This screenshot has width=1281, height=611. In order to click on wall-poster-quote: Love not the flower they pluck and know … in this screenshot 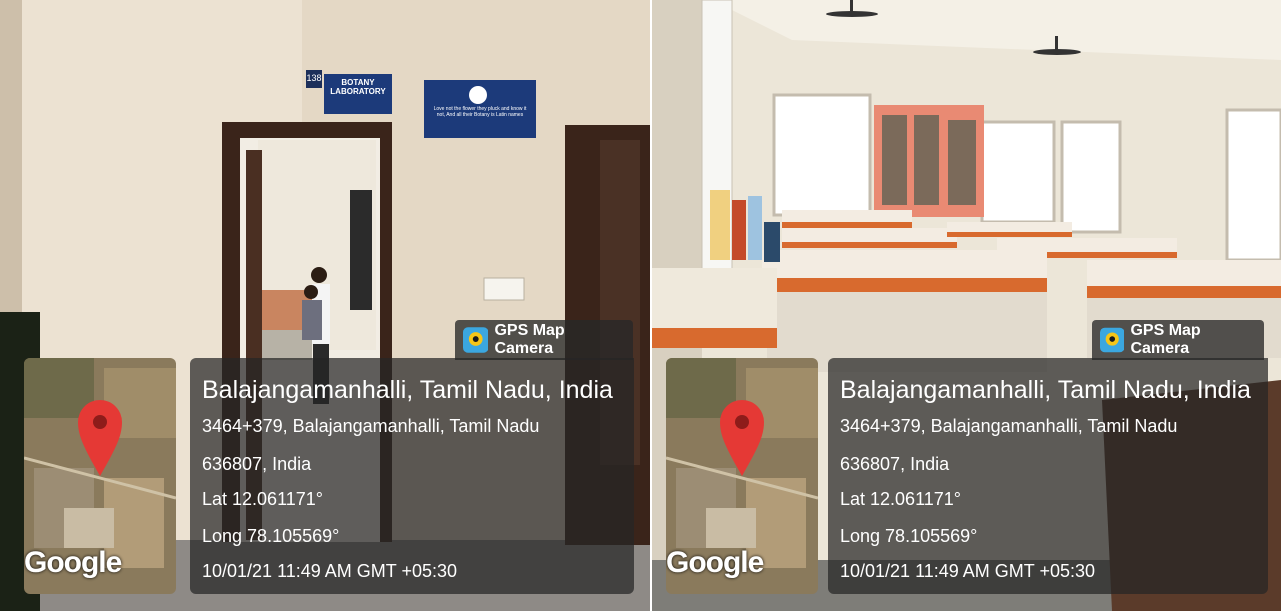, I will do `click(480, 112)`.